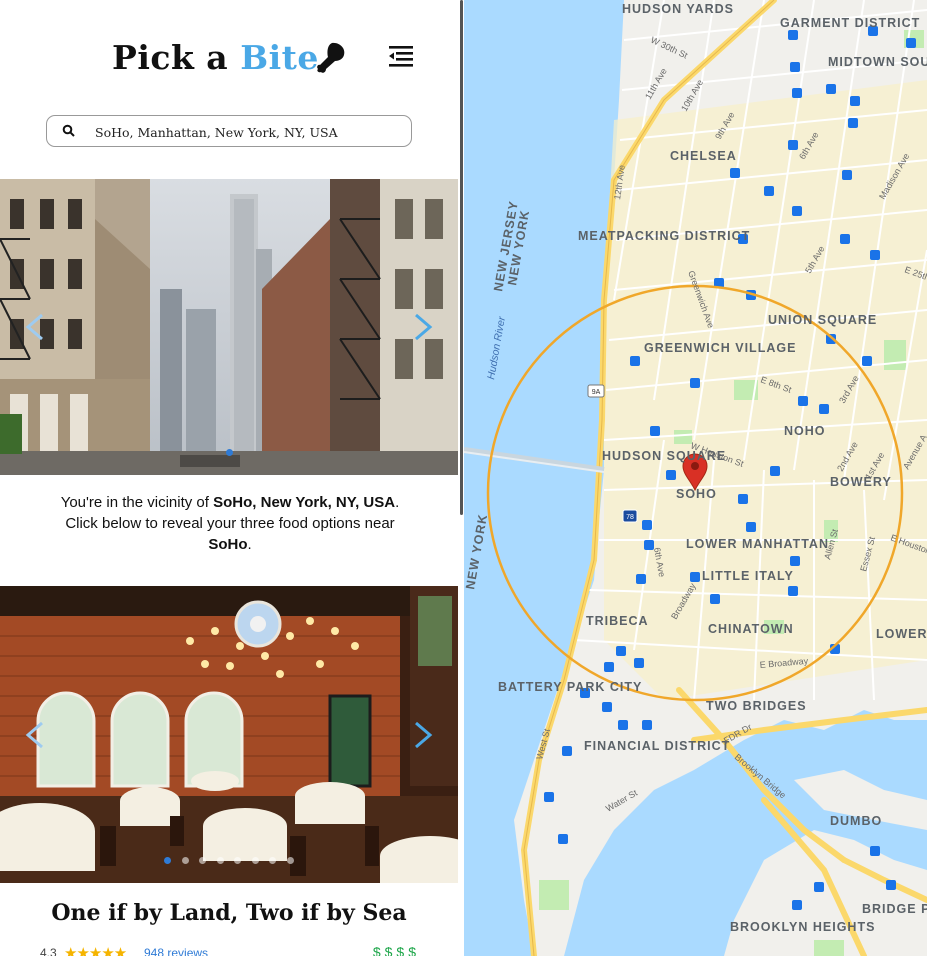  I want to click on label-garment-district: GARMENT DISTRICT, so click(850, 23).